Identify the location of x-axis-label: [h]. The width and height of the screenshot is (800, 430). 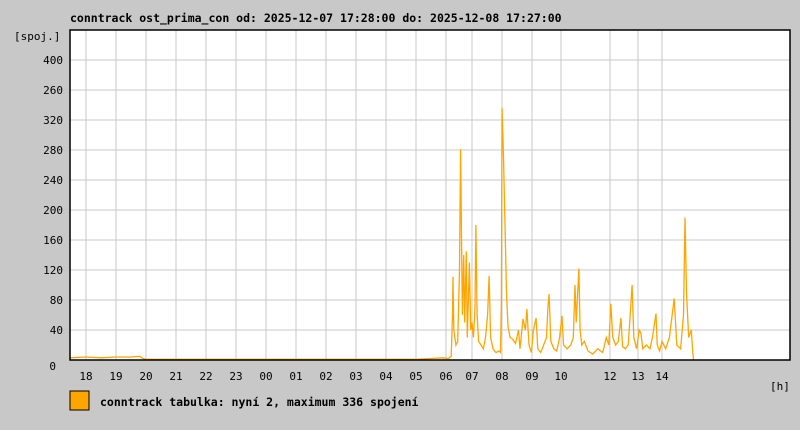
(780, 386).